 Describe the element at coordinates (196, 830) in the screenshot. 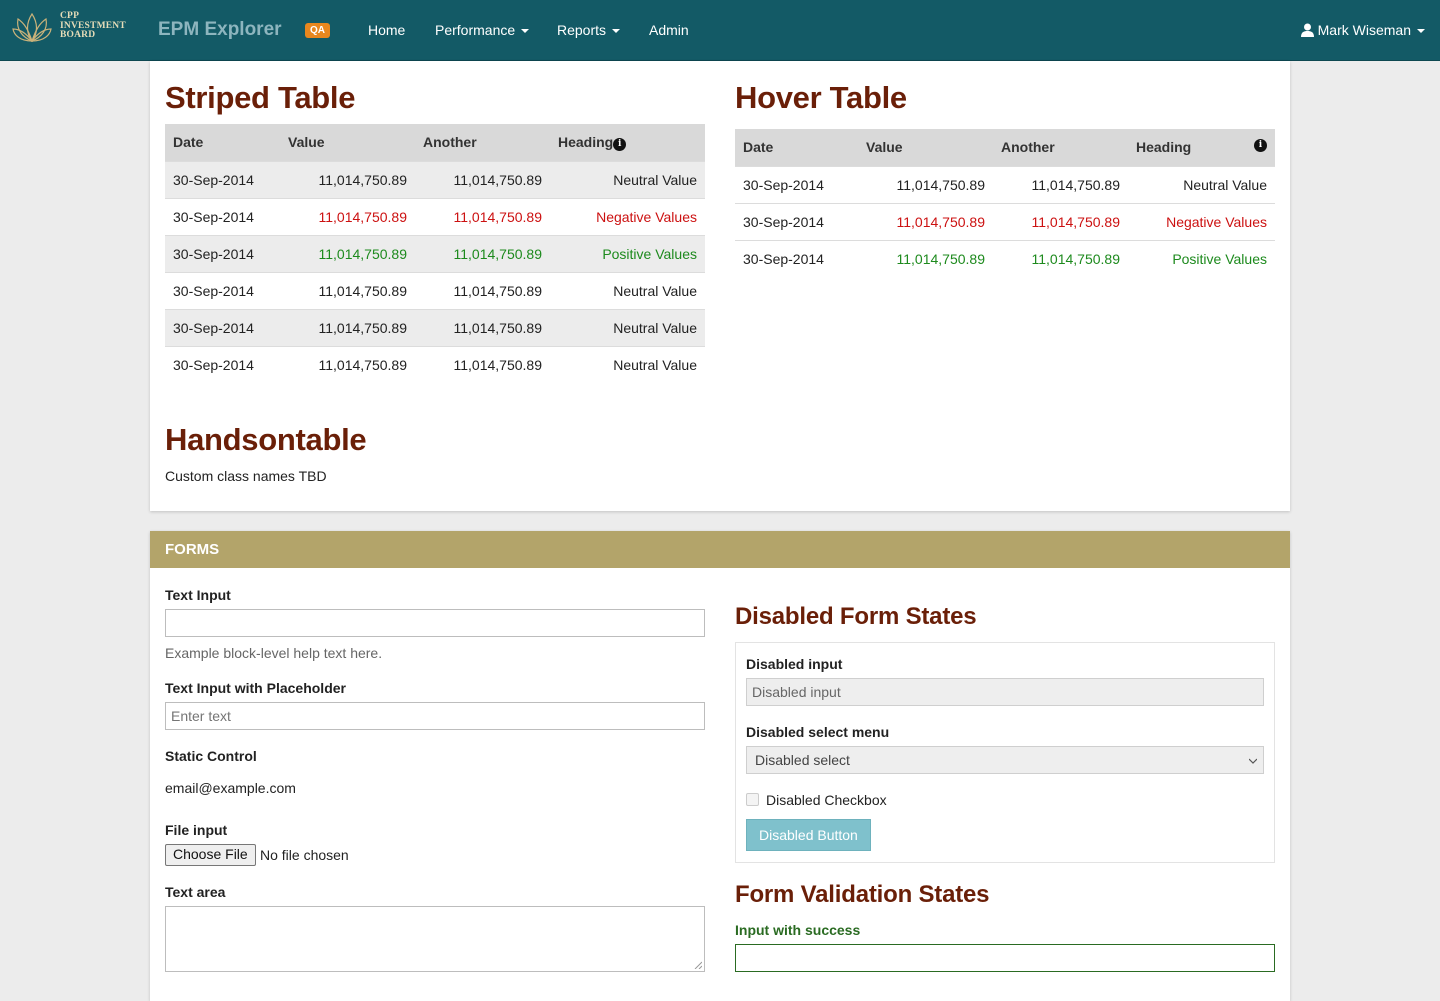

I see `file-input-label: File input` at that location.